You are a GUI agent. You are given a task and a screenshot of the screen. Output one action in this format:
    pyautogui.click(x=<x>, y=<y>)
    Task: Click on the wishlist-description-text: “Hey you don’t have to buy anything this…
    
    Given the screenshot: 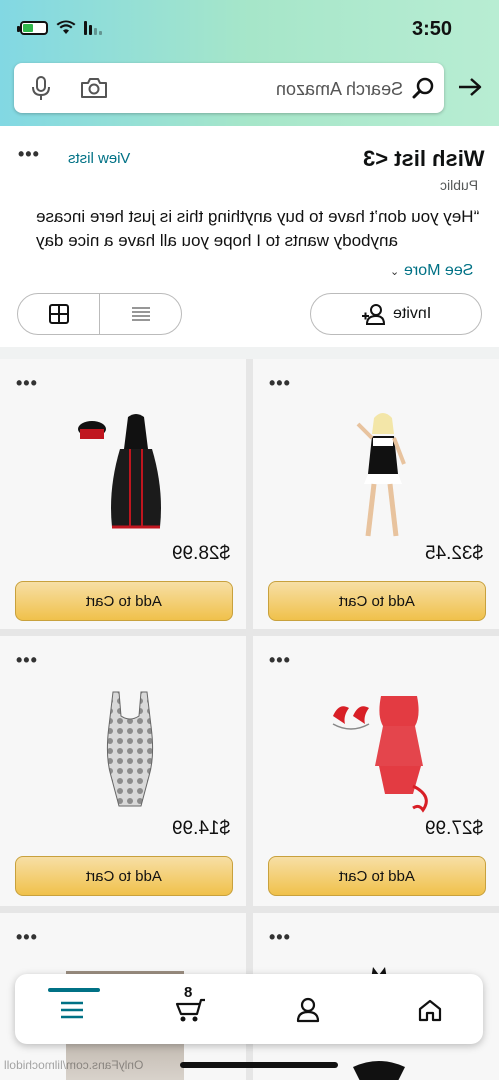 What is the action you would take?
    pyautogui.click(x=258, y=228)
    